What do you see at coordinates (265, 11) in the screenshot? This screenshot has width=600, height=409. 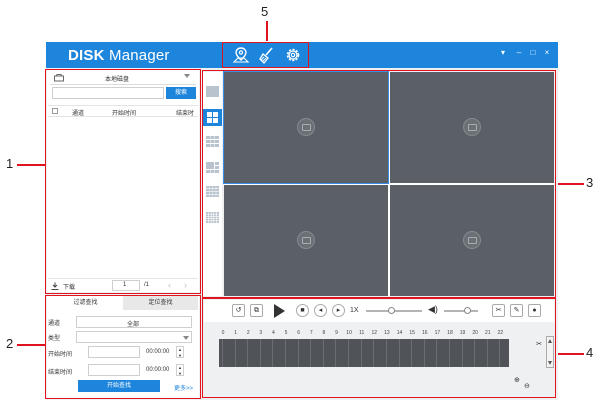 I see `callout-5: 5` at bounding box center [265, 11].